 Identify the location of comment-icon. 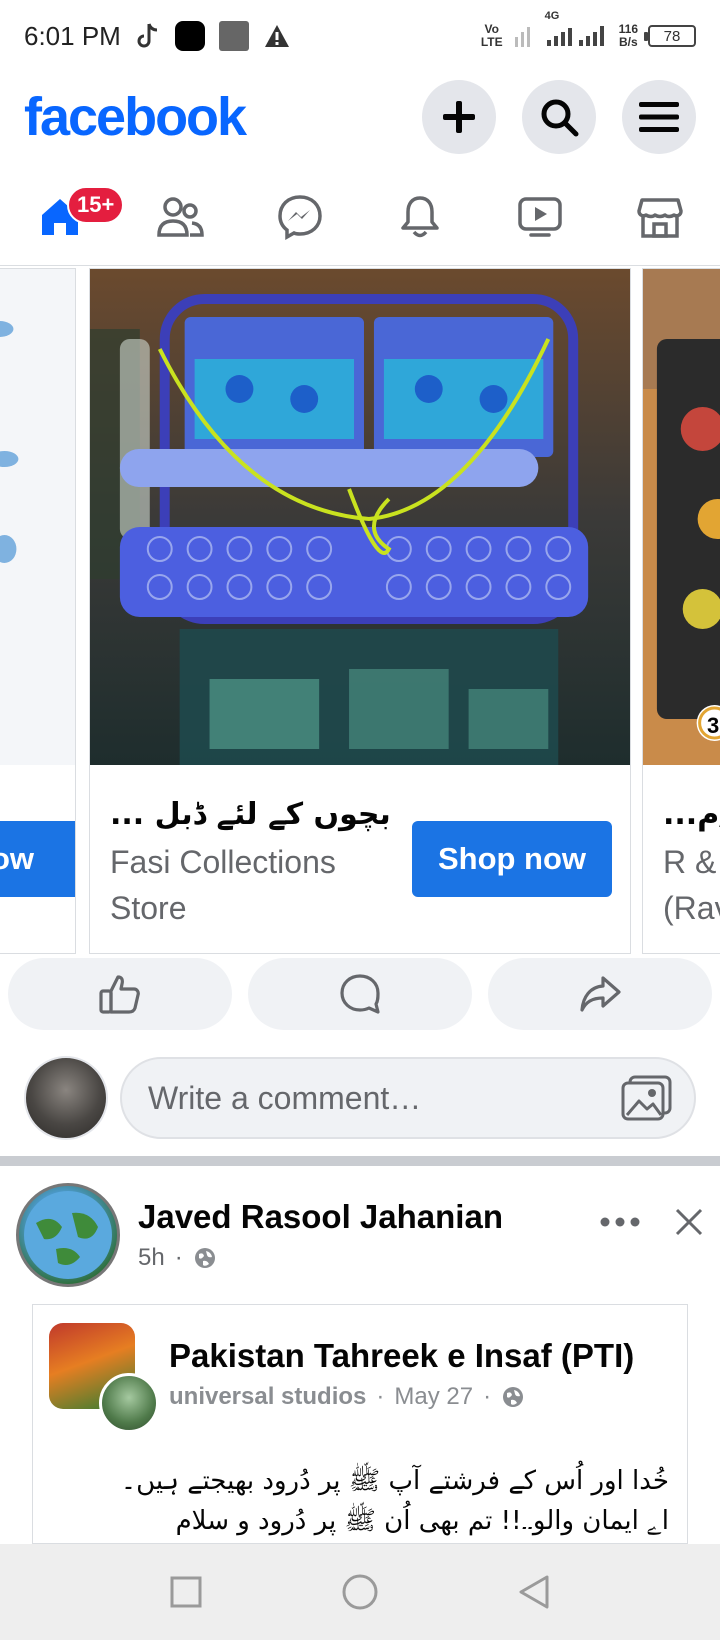
(360, 994).